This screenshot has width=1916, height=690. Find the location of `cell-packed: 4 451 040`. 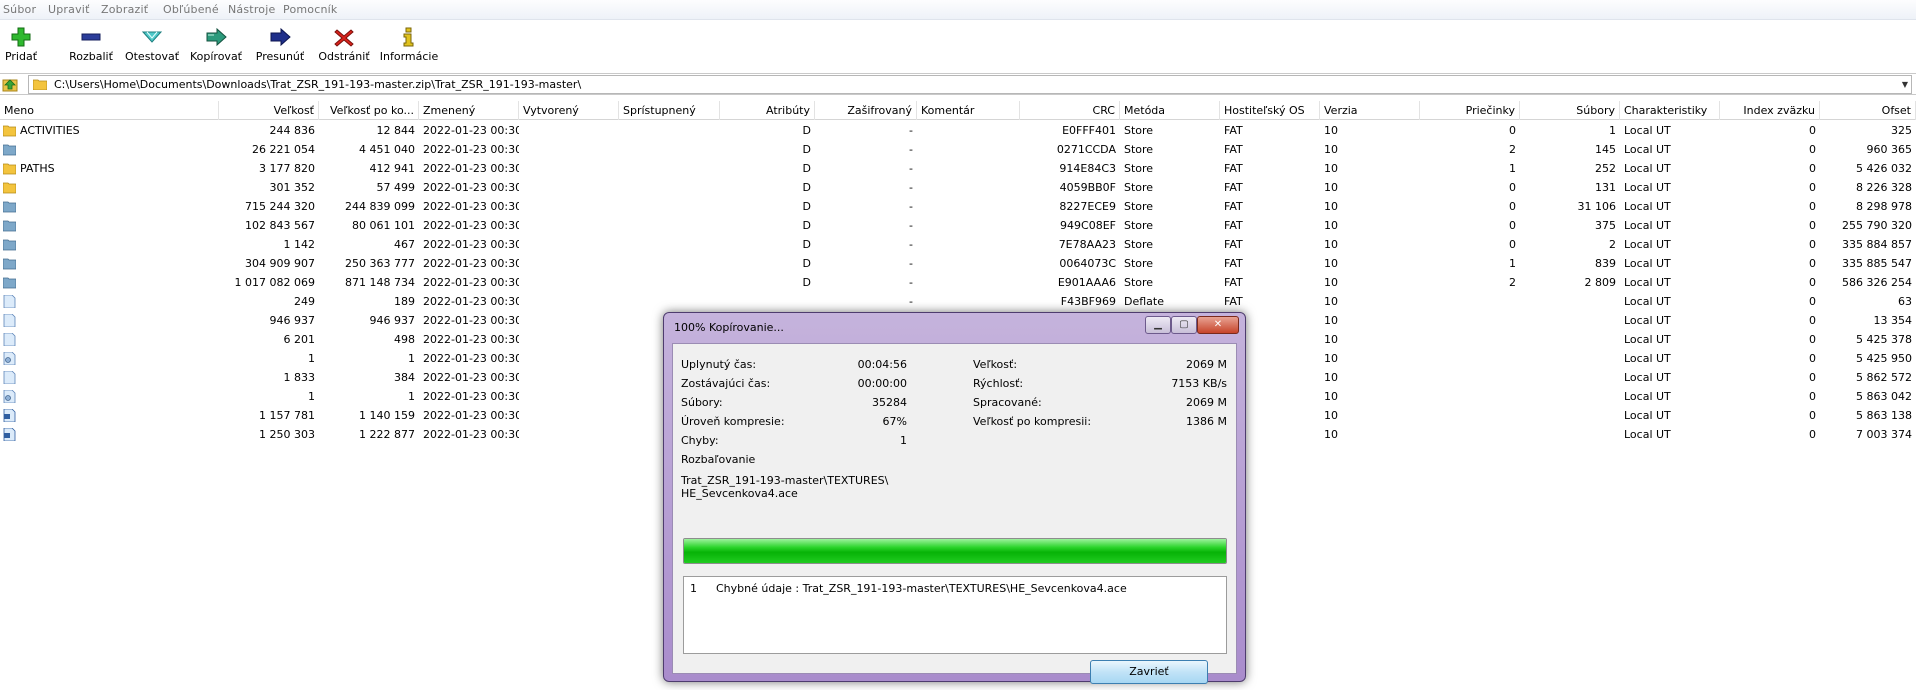

cell-packed: 4 451 040 is located at coordinates (387, 149).